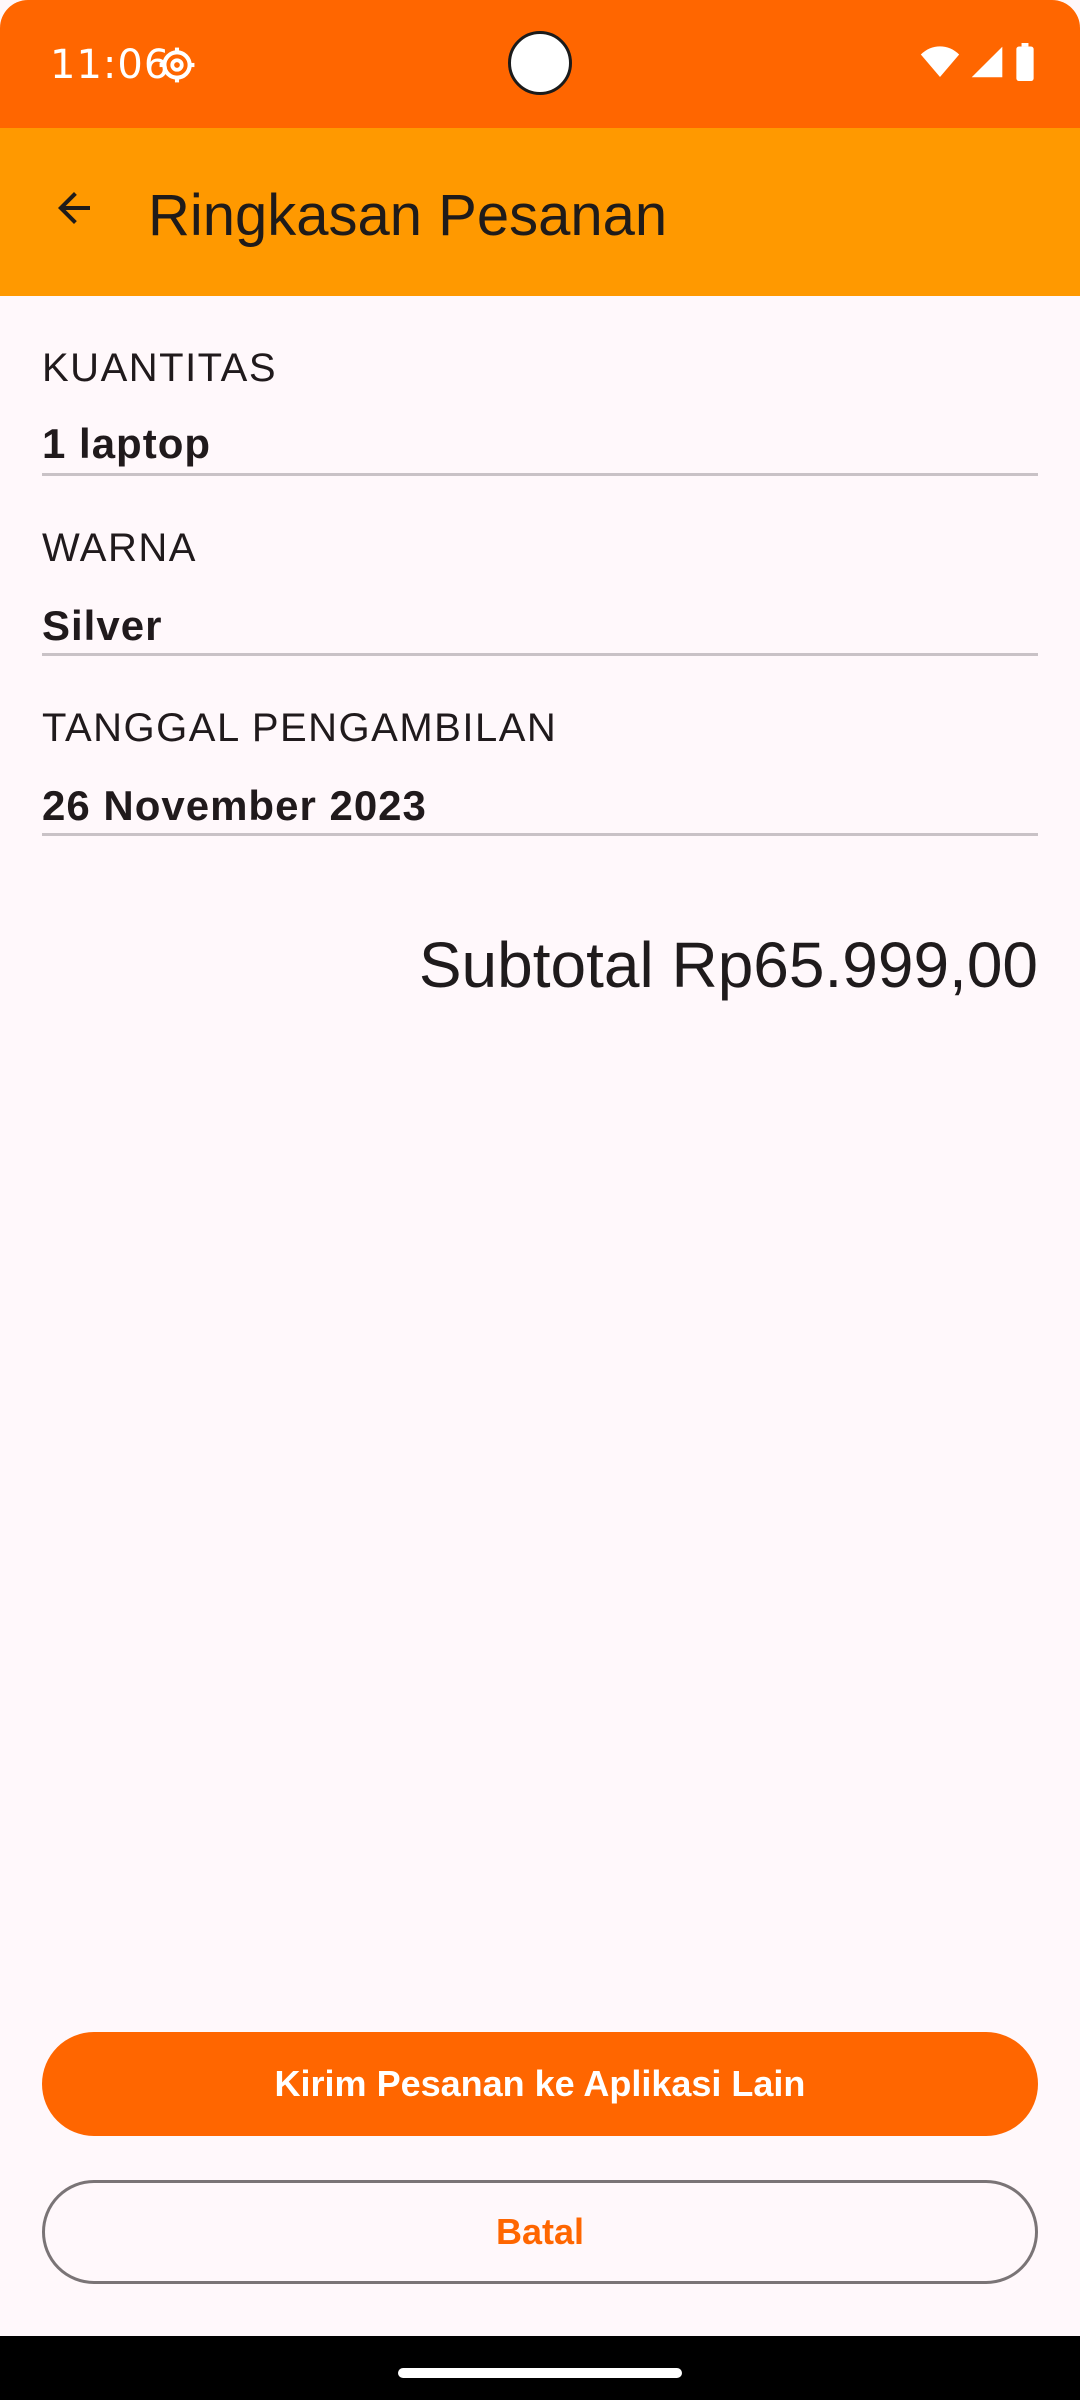  I want to click on back-button, so click(74, 210).